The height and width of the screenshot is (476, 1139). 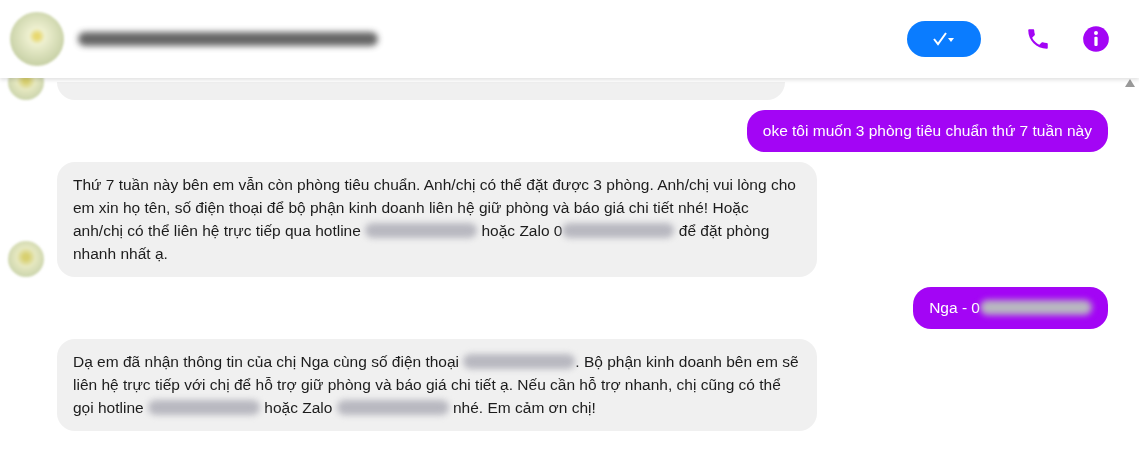 What do you see at coordinates (1038, 39) in the screenshot?
I see `phone-icon` at bounding box center [1038, 39].